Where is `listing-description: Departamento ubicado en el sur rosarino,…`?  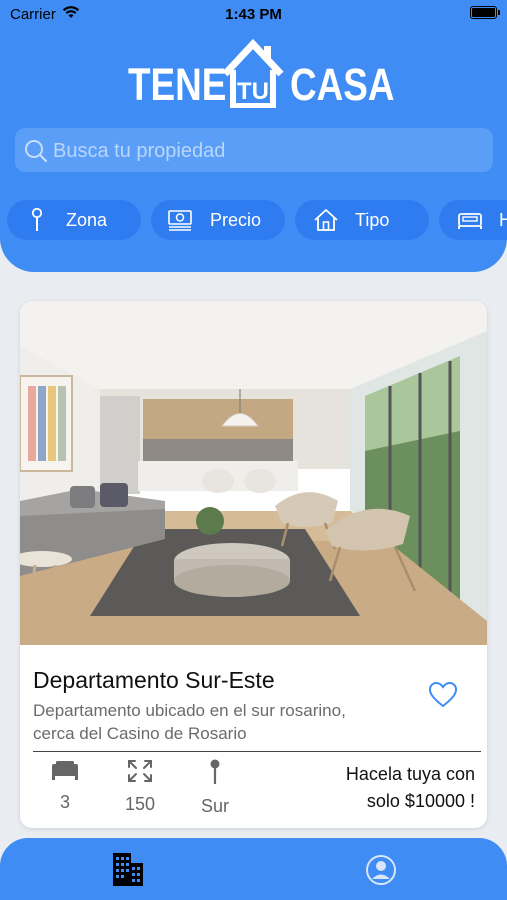
listing-description: Departamento ubicado en el sur rosarino,… is located at coordinates (213, 722).